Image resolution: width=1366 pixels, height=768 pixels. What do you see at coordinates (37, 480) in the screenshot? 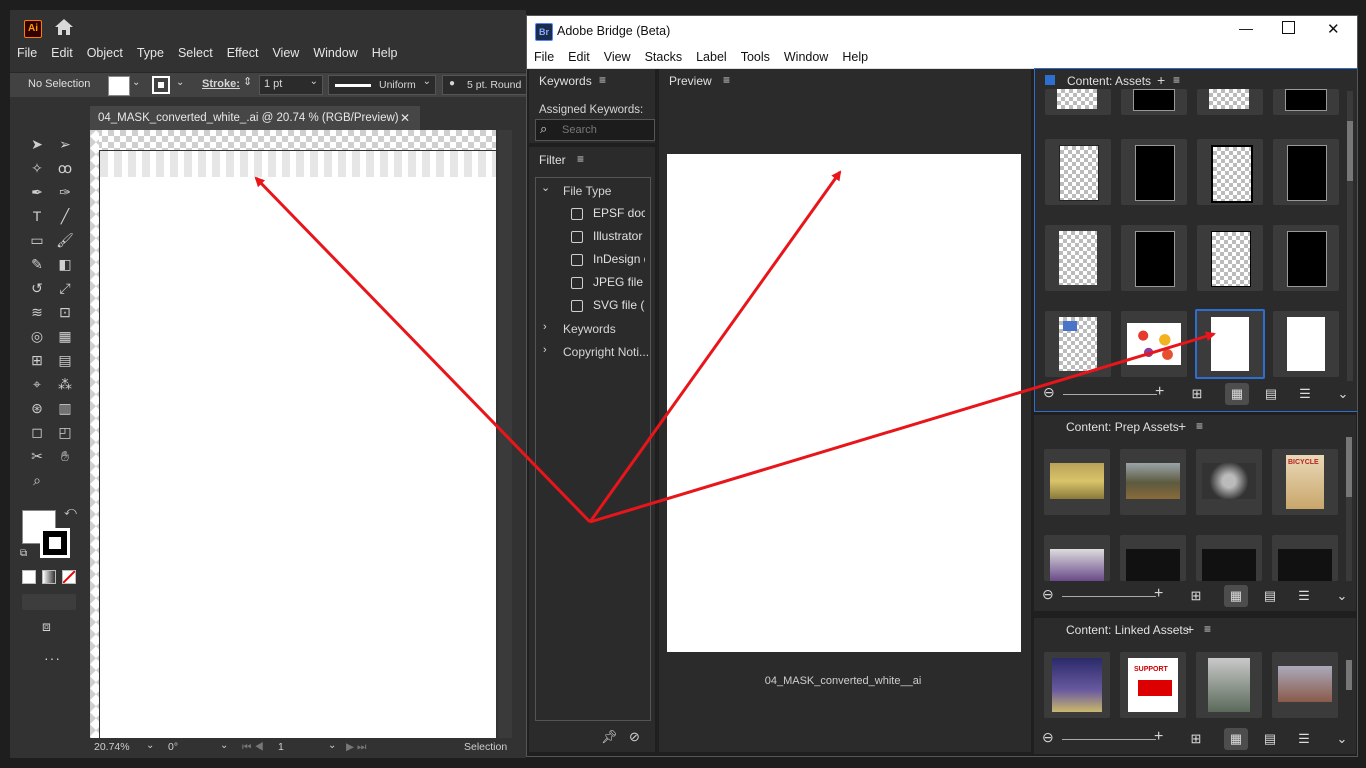
I see `zoom-tool-icon: ⌕` at bounding box center [37, 480].